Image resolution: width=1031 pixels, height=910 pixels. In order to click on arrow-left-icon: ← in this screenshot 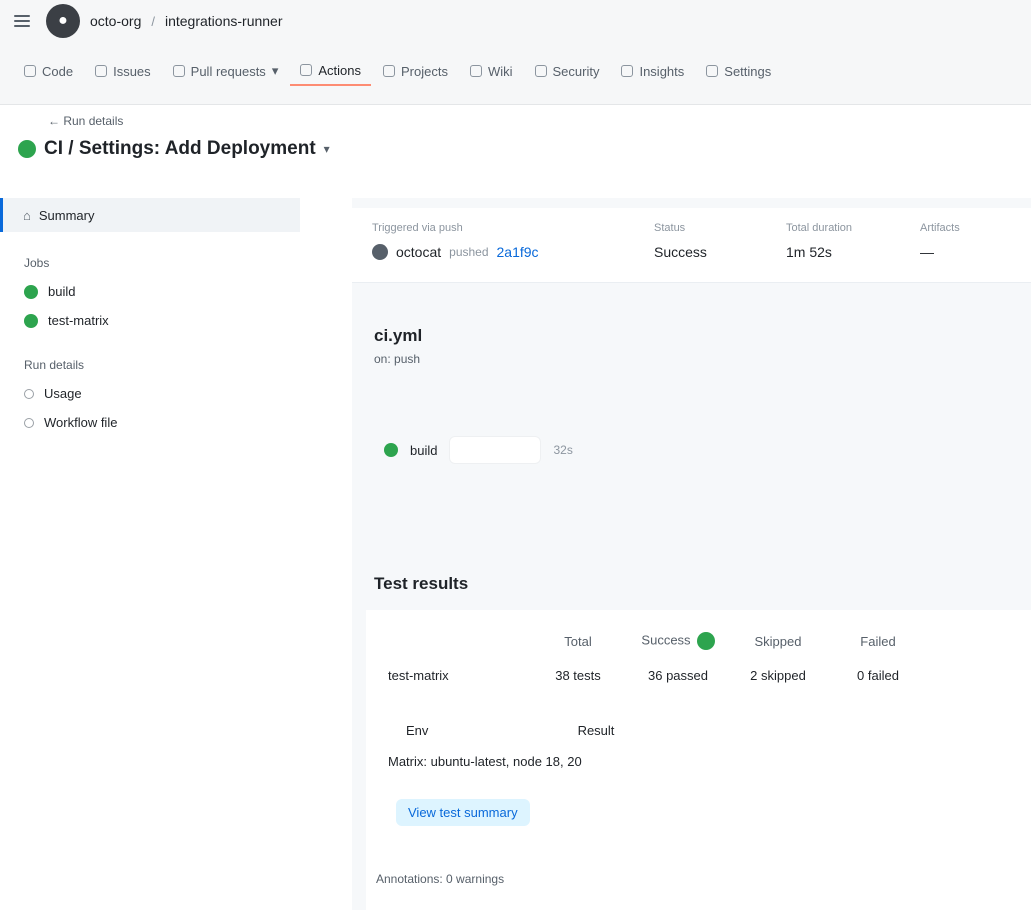, I will do `click(56, 121)`.